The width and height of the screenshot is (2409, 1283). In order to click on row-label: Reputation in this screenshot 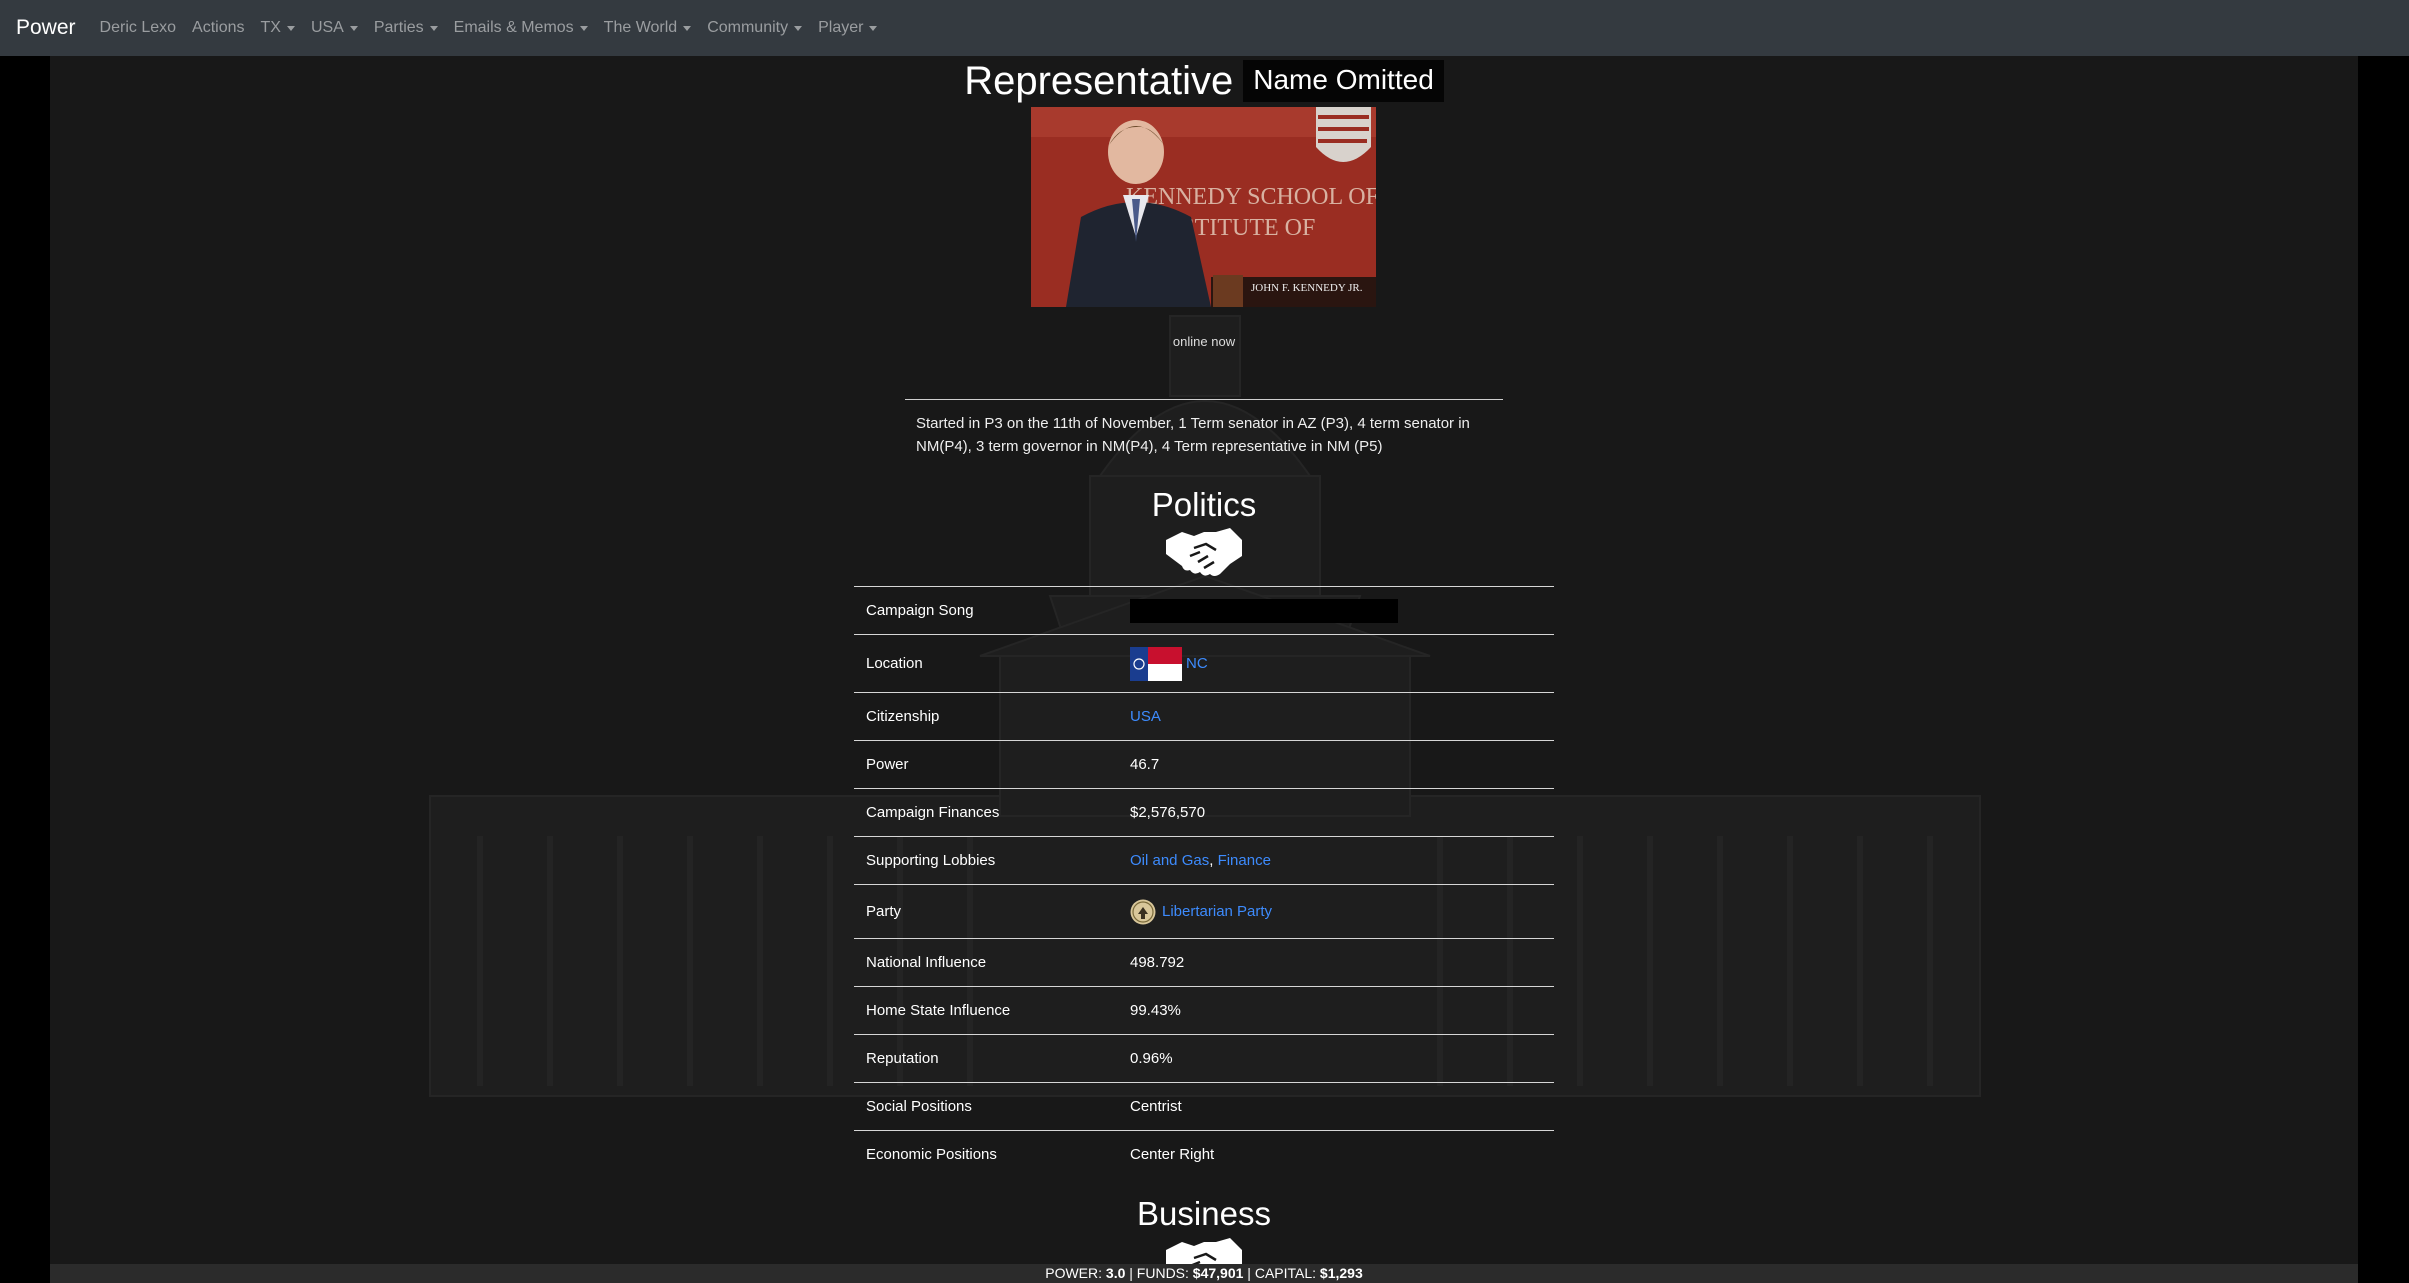, I will do `click(986, 1058)`.